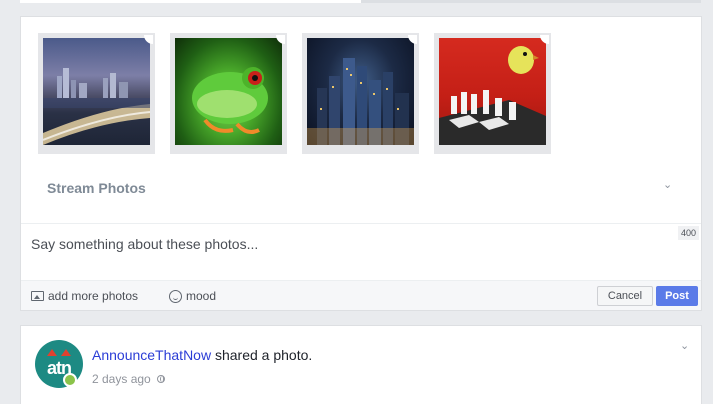 The width and height of the screenshot is (713, 404). What do you see at coordinates (93, 296) in the screenshot?
I see `add-photos-label: add more photos` at bounding box center [93, 296].